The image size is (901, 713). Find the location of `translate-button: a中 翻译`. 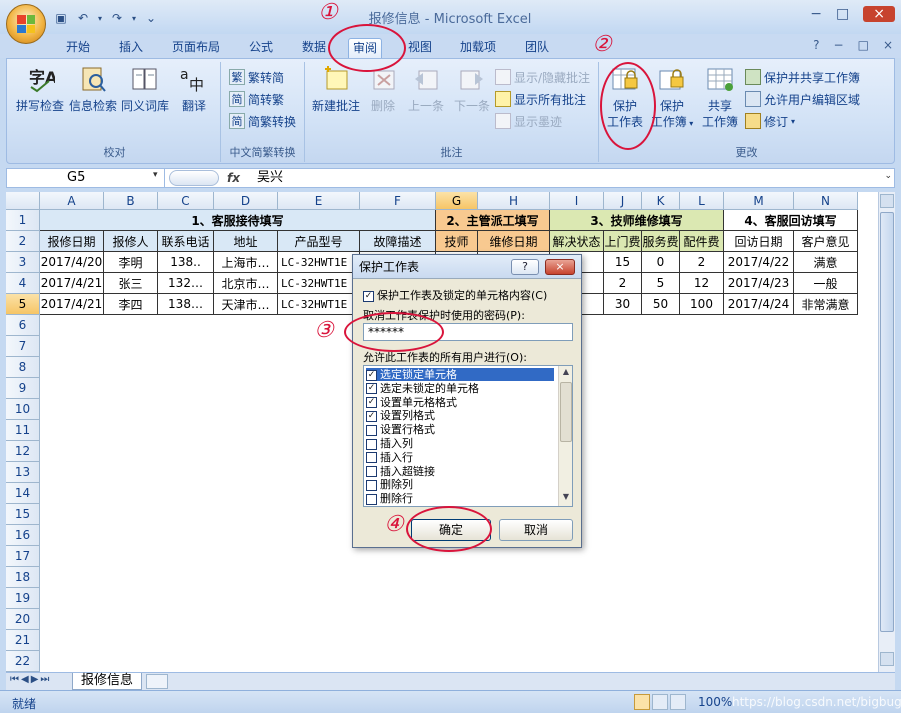

translate-button: a中 翻译 is located at coordinates (194, 89).